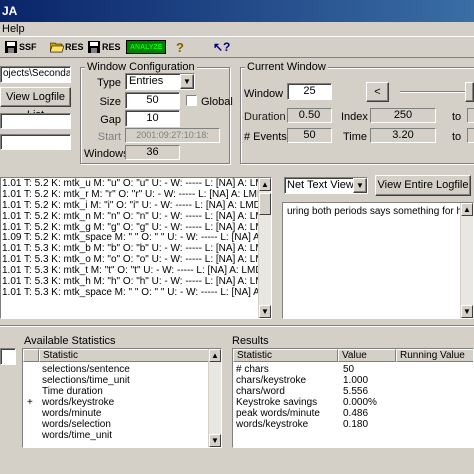 The height and width of the screenshot is (474, 474). What do you see at coordinates (67, 47) in the screenshot?
I see `open-res-button: RES` at bounding box center [67, 47].